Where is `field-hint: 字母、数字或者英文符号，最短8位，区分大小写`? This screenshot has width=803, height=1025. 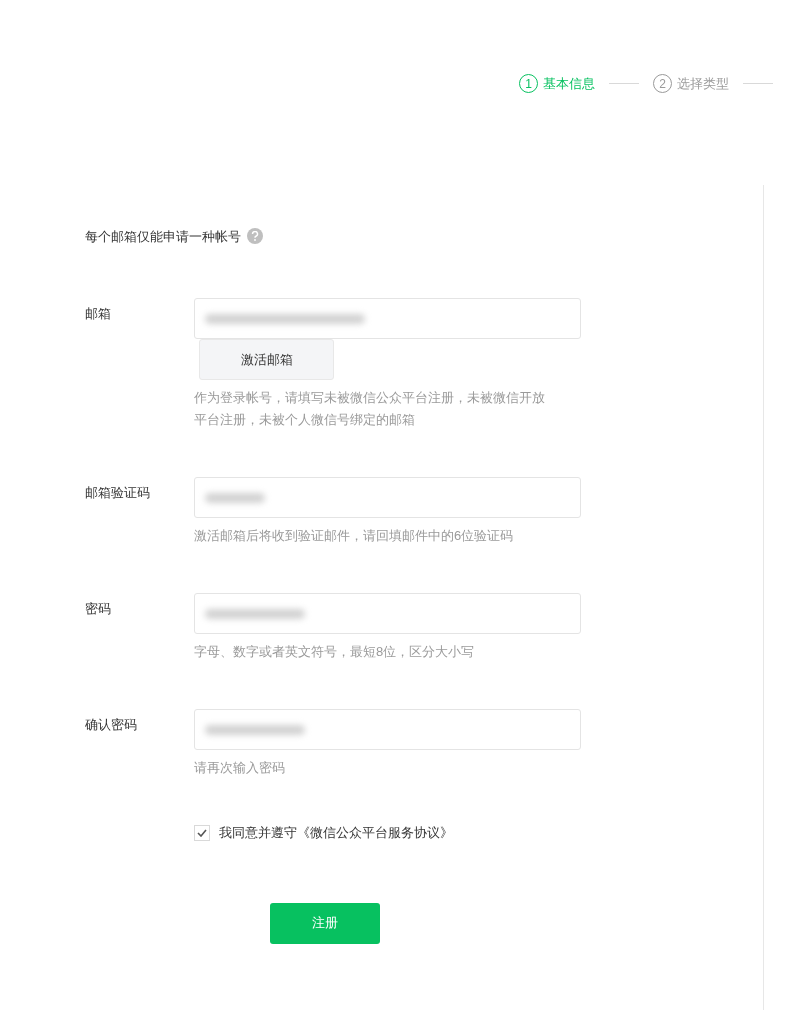 field-hint: 字母、数字或者英文符号，最短8位，区分大小写 is located at coordinates (335, 652).